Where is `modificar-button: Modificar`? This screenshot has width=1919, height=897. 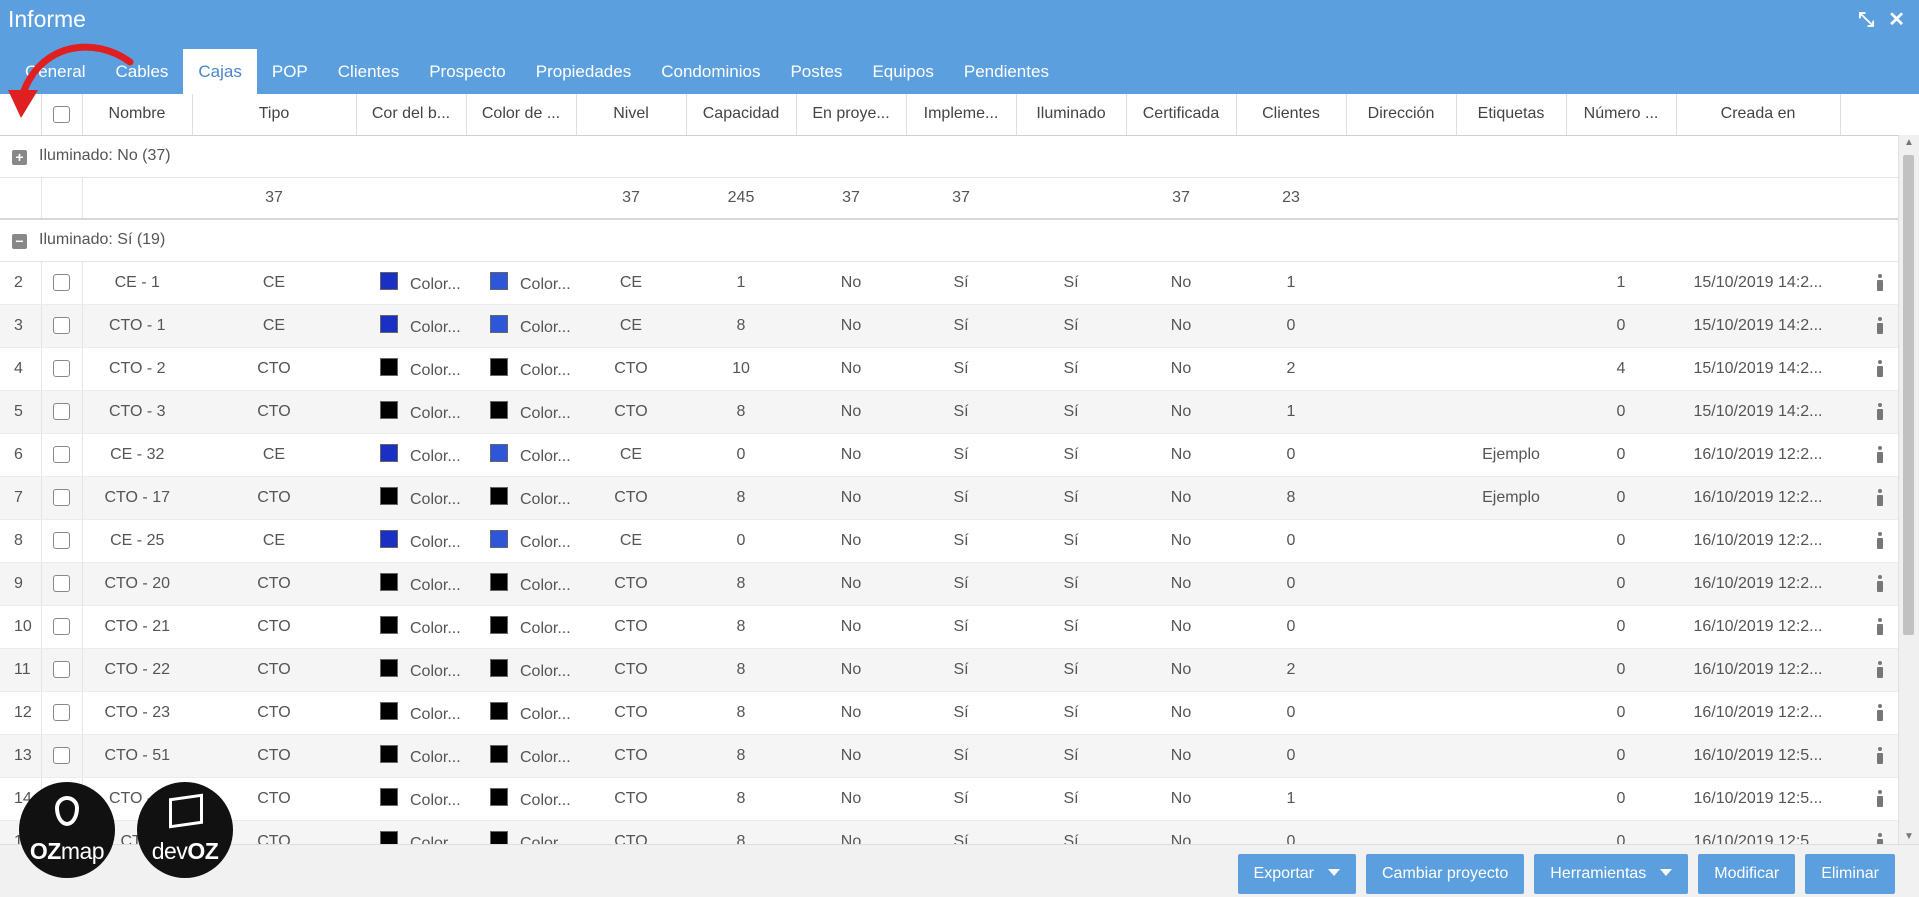 modificar-button: Modificar is located at coordinates (1747, 874).